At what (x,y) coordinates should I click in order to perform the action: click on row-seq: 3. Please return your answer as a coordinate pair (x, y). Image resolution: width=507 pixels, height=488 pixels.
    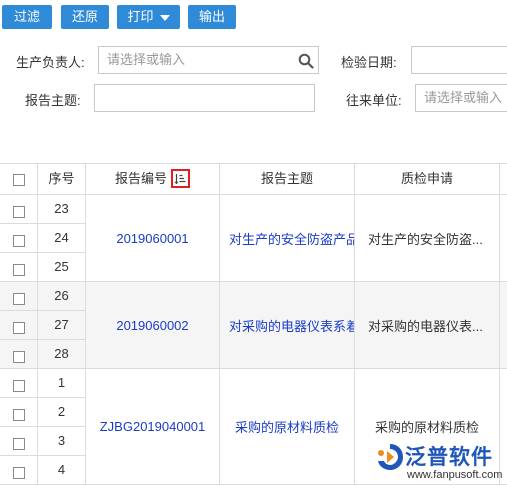
    Looking at the image, I should click on (62, 441).